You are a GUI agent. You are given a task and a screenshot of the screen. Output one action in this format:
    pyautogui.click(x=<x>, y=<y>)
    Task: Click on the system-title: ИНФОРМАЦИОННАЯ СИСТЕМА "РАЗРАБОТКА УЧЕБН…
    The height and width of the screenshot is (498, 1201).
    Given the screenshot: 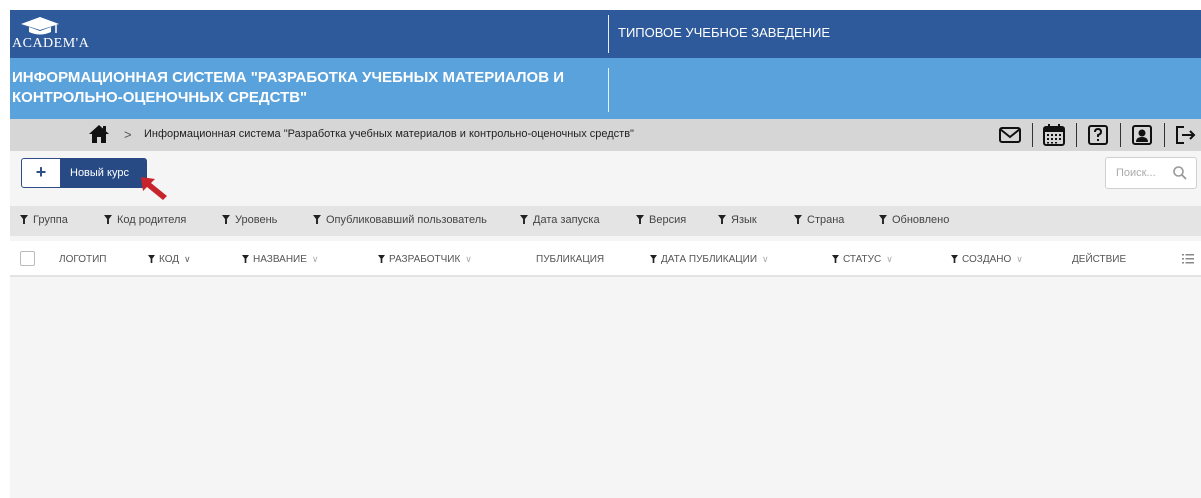 What is the action you would take?
    pyautogui.click(x=288, y=87)
    